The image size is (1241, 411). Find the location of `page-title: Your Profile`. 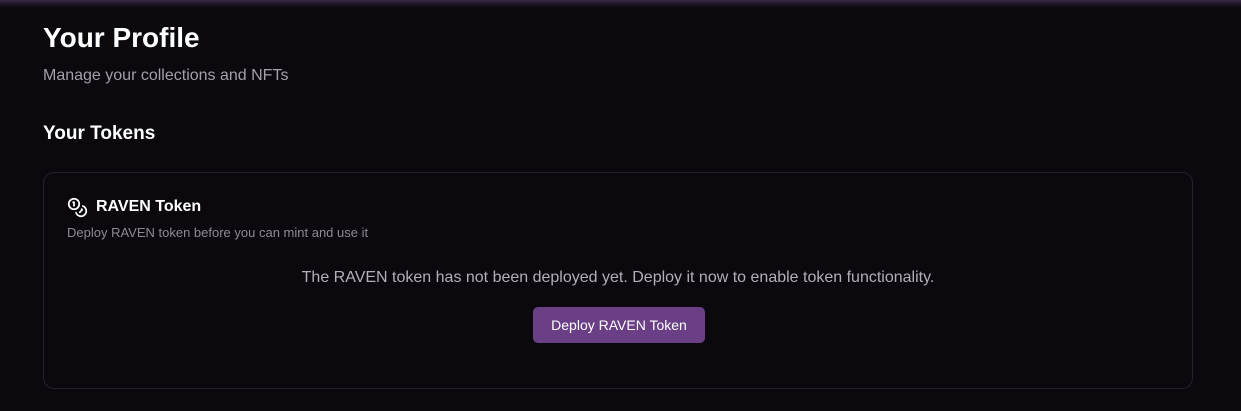

page-title: Your Profile is located at coordinates (121, 37).